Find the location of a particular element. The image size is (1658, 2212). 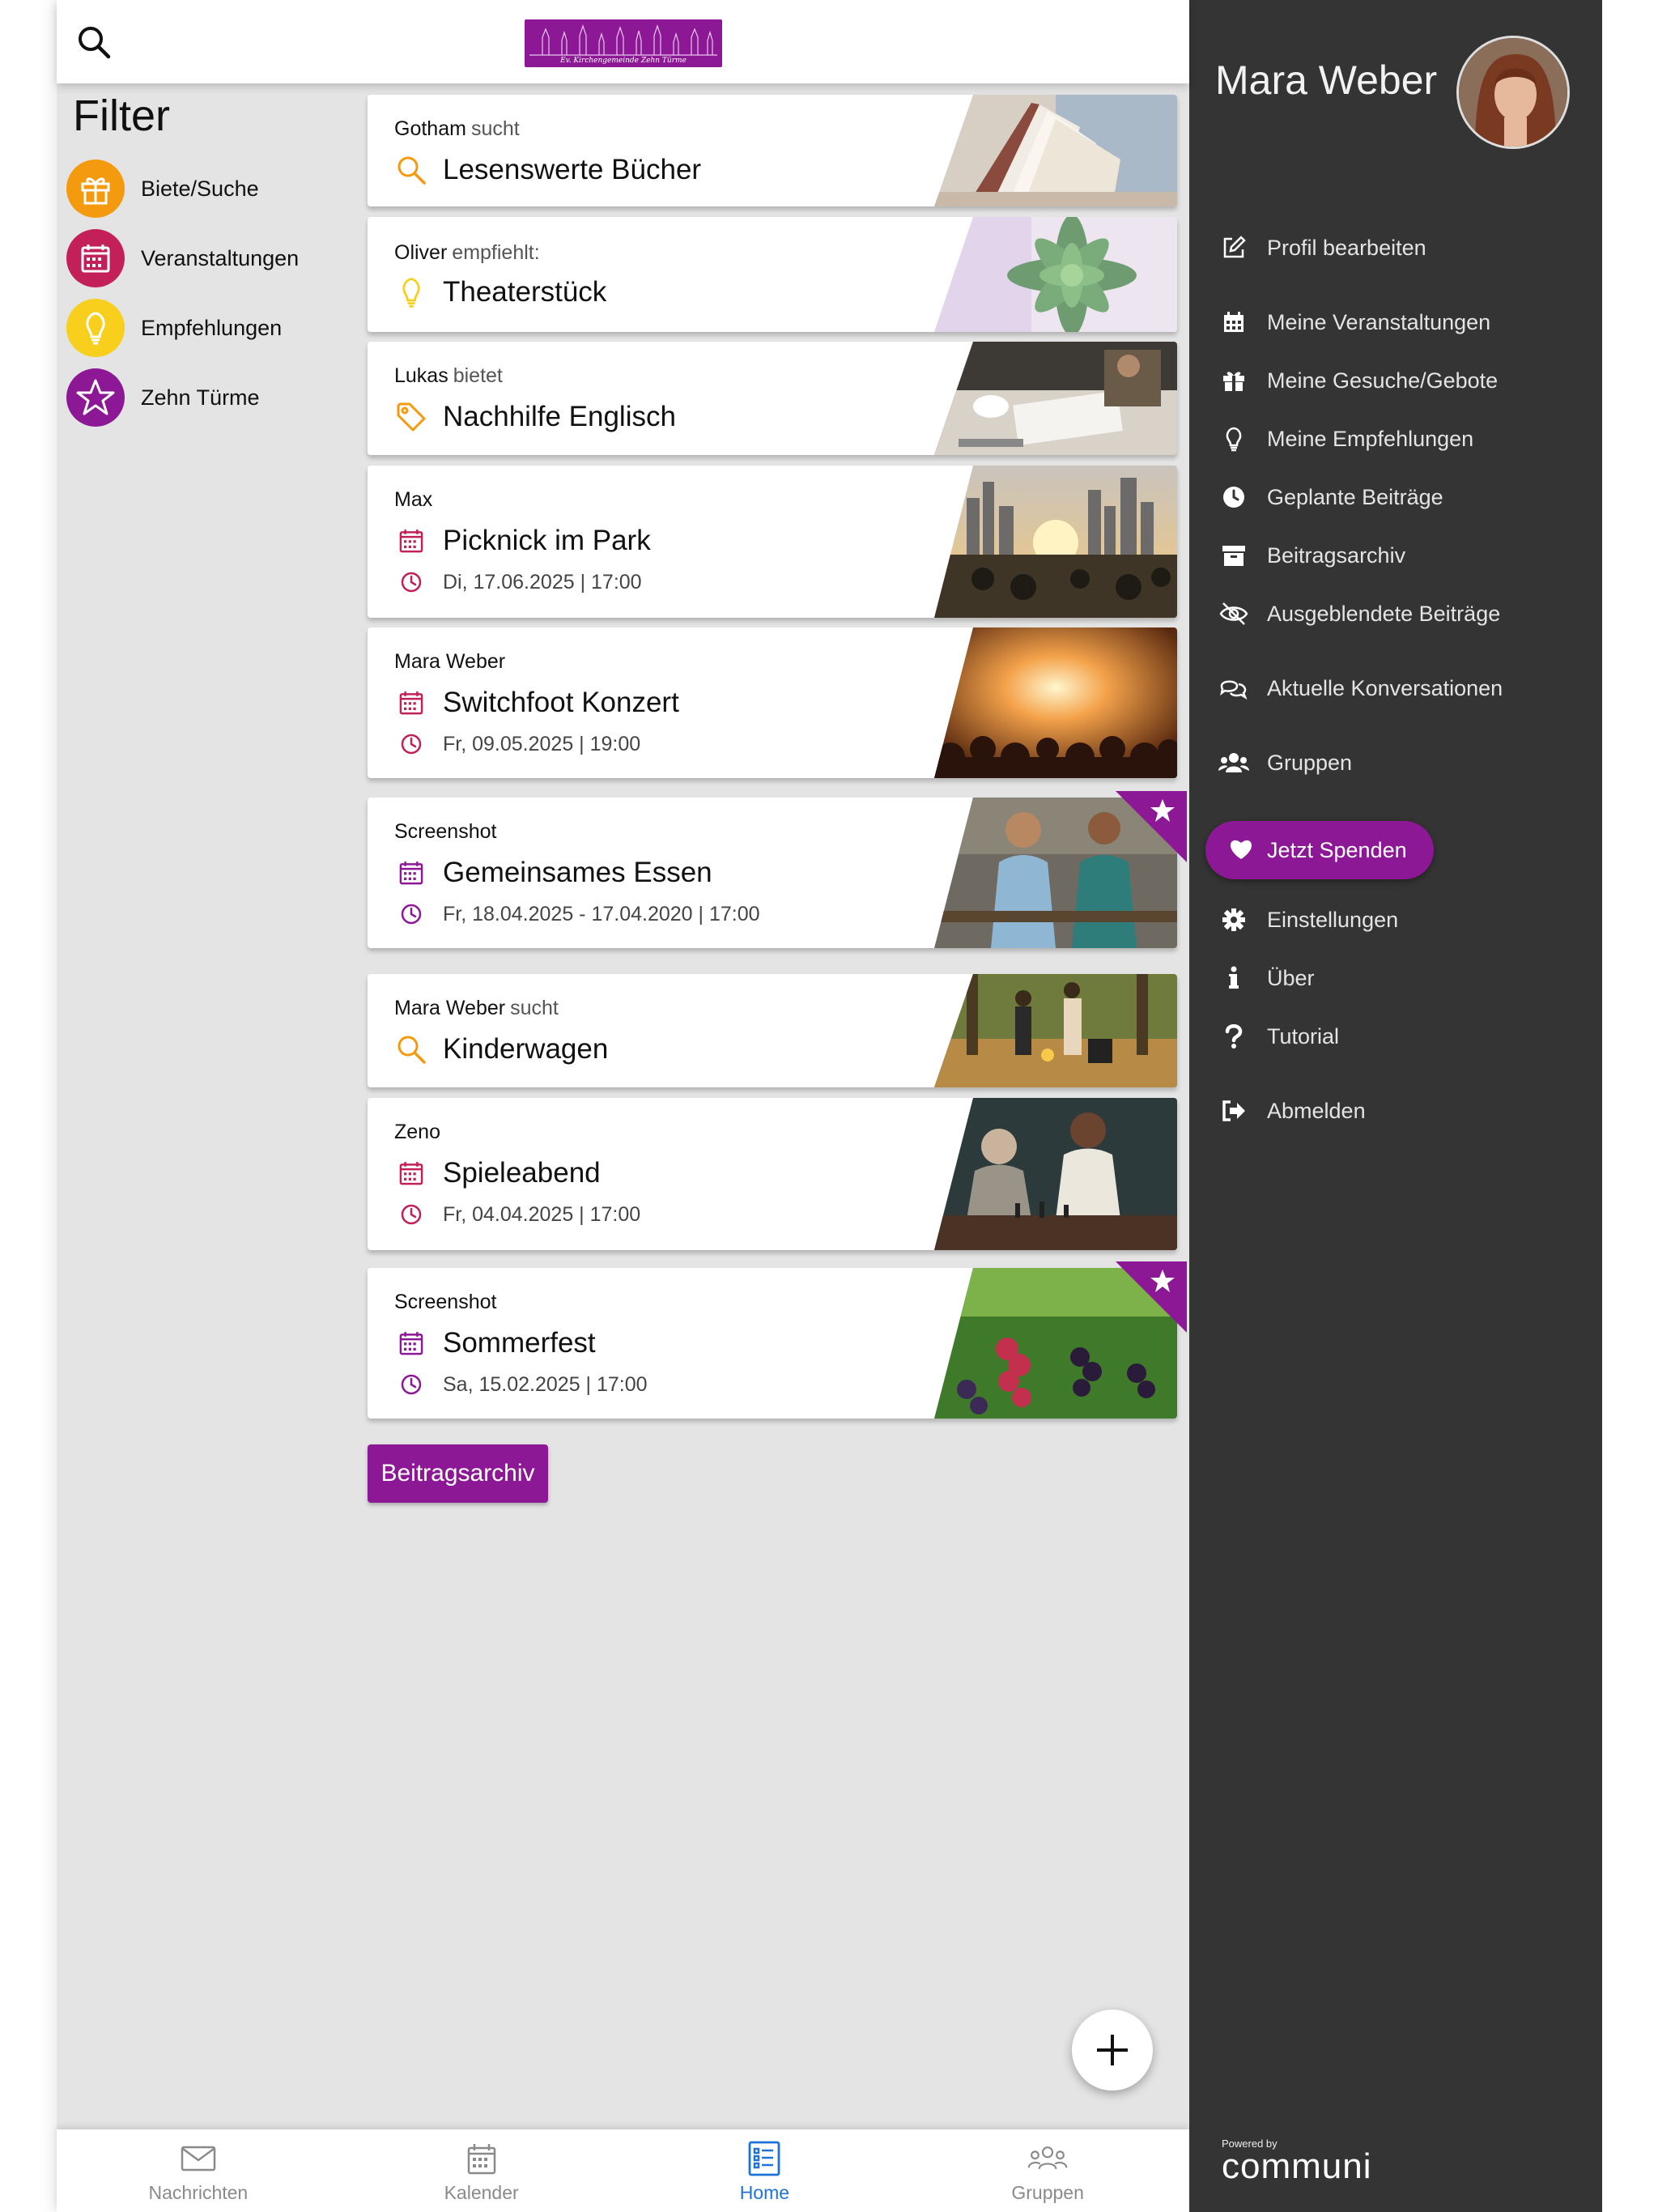

post-card-lesenswerte-buecher: Gotham sucht Lesenswerte Bücher is located at coordinates (772, 151).